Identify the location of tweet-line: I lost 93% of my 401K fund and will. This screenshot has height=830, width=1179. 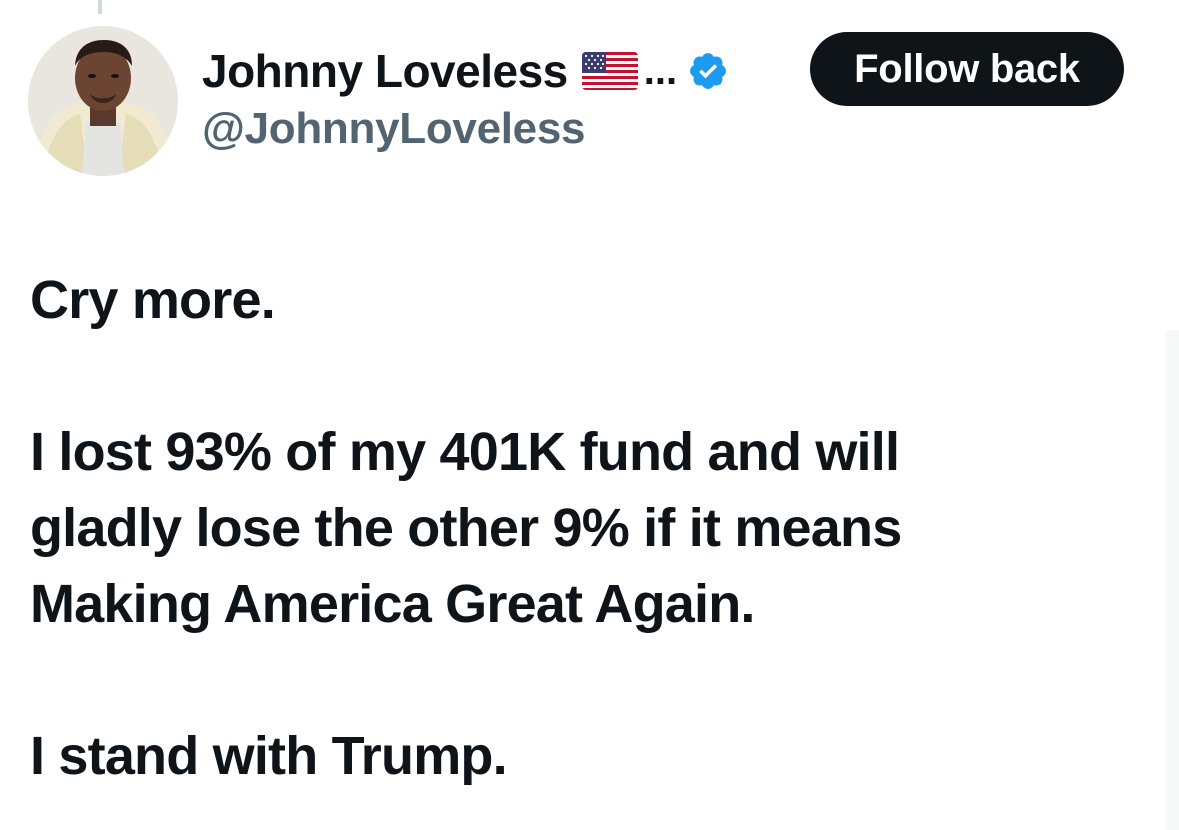
(465, 452).